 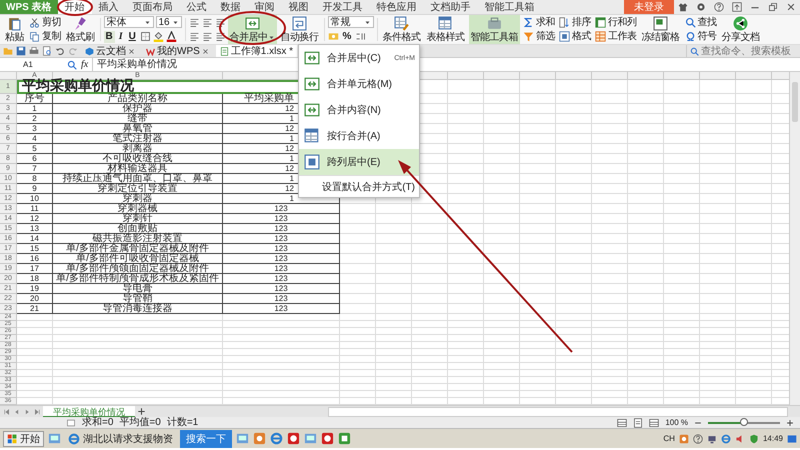 I want to click on ribbon-button: 表格样式, so click(x=445, y=29).